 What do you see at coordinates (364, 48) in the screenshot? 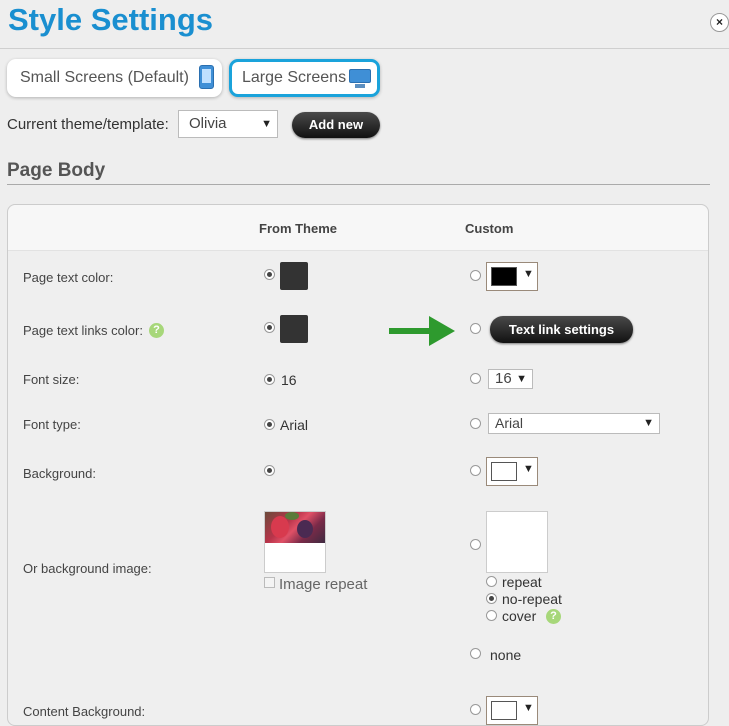
I see `title-divider` at bounding box center [364, 48].